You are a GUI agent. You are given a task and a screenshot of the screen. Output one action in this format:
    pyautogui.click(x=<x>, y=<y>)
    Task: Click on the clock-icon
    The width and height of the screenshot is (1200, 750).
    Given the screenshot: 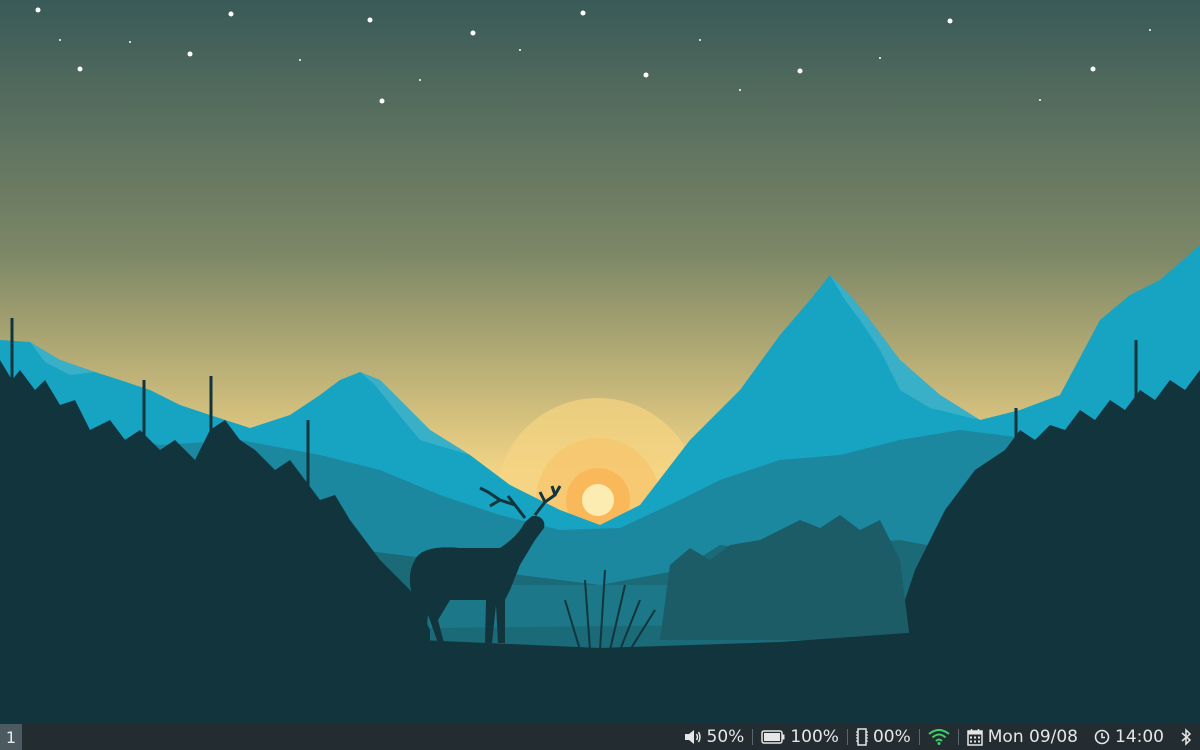 What is the action you would take?
    pyautogui.click(x=1102, y=737)
    